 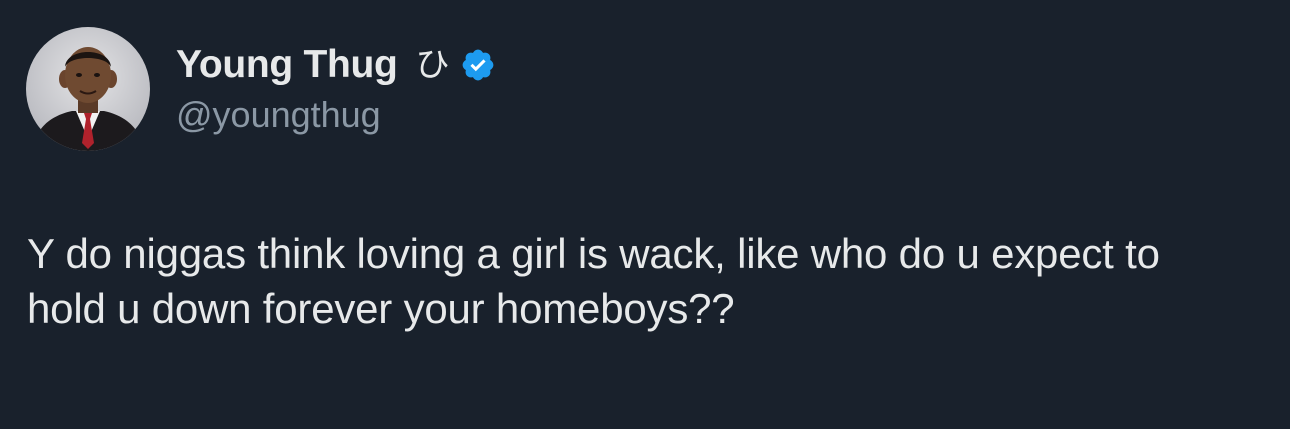 I want to click on author-name-row: Young Thug ひ, so click(x=336, y=65).